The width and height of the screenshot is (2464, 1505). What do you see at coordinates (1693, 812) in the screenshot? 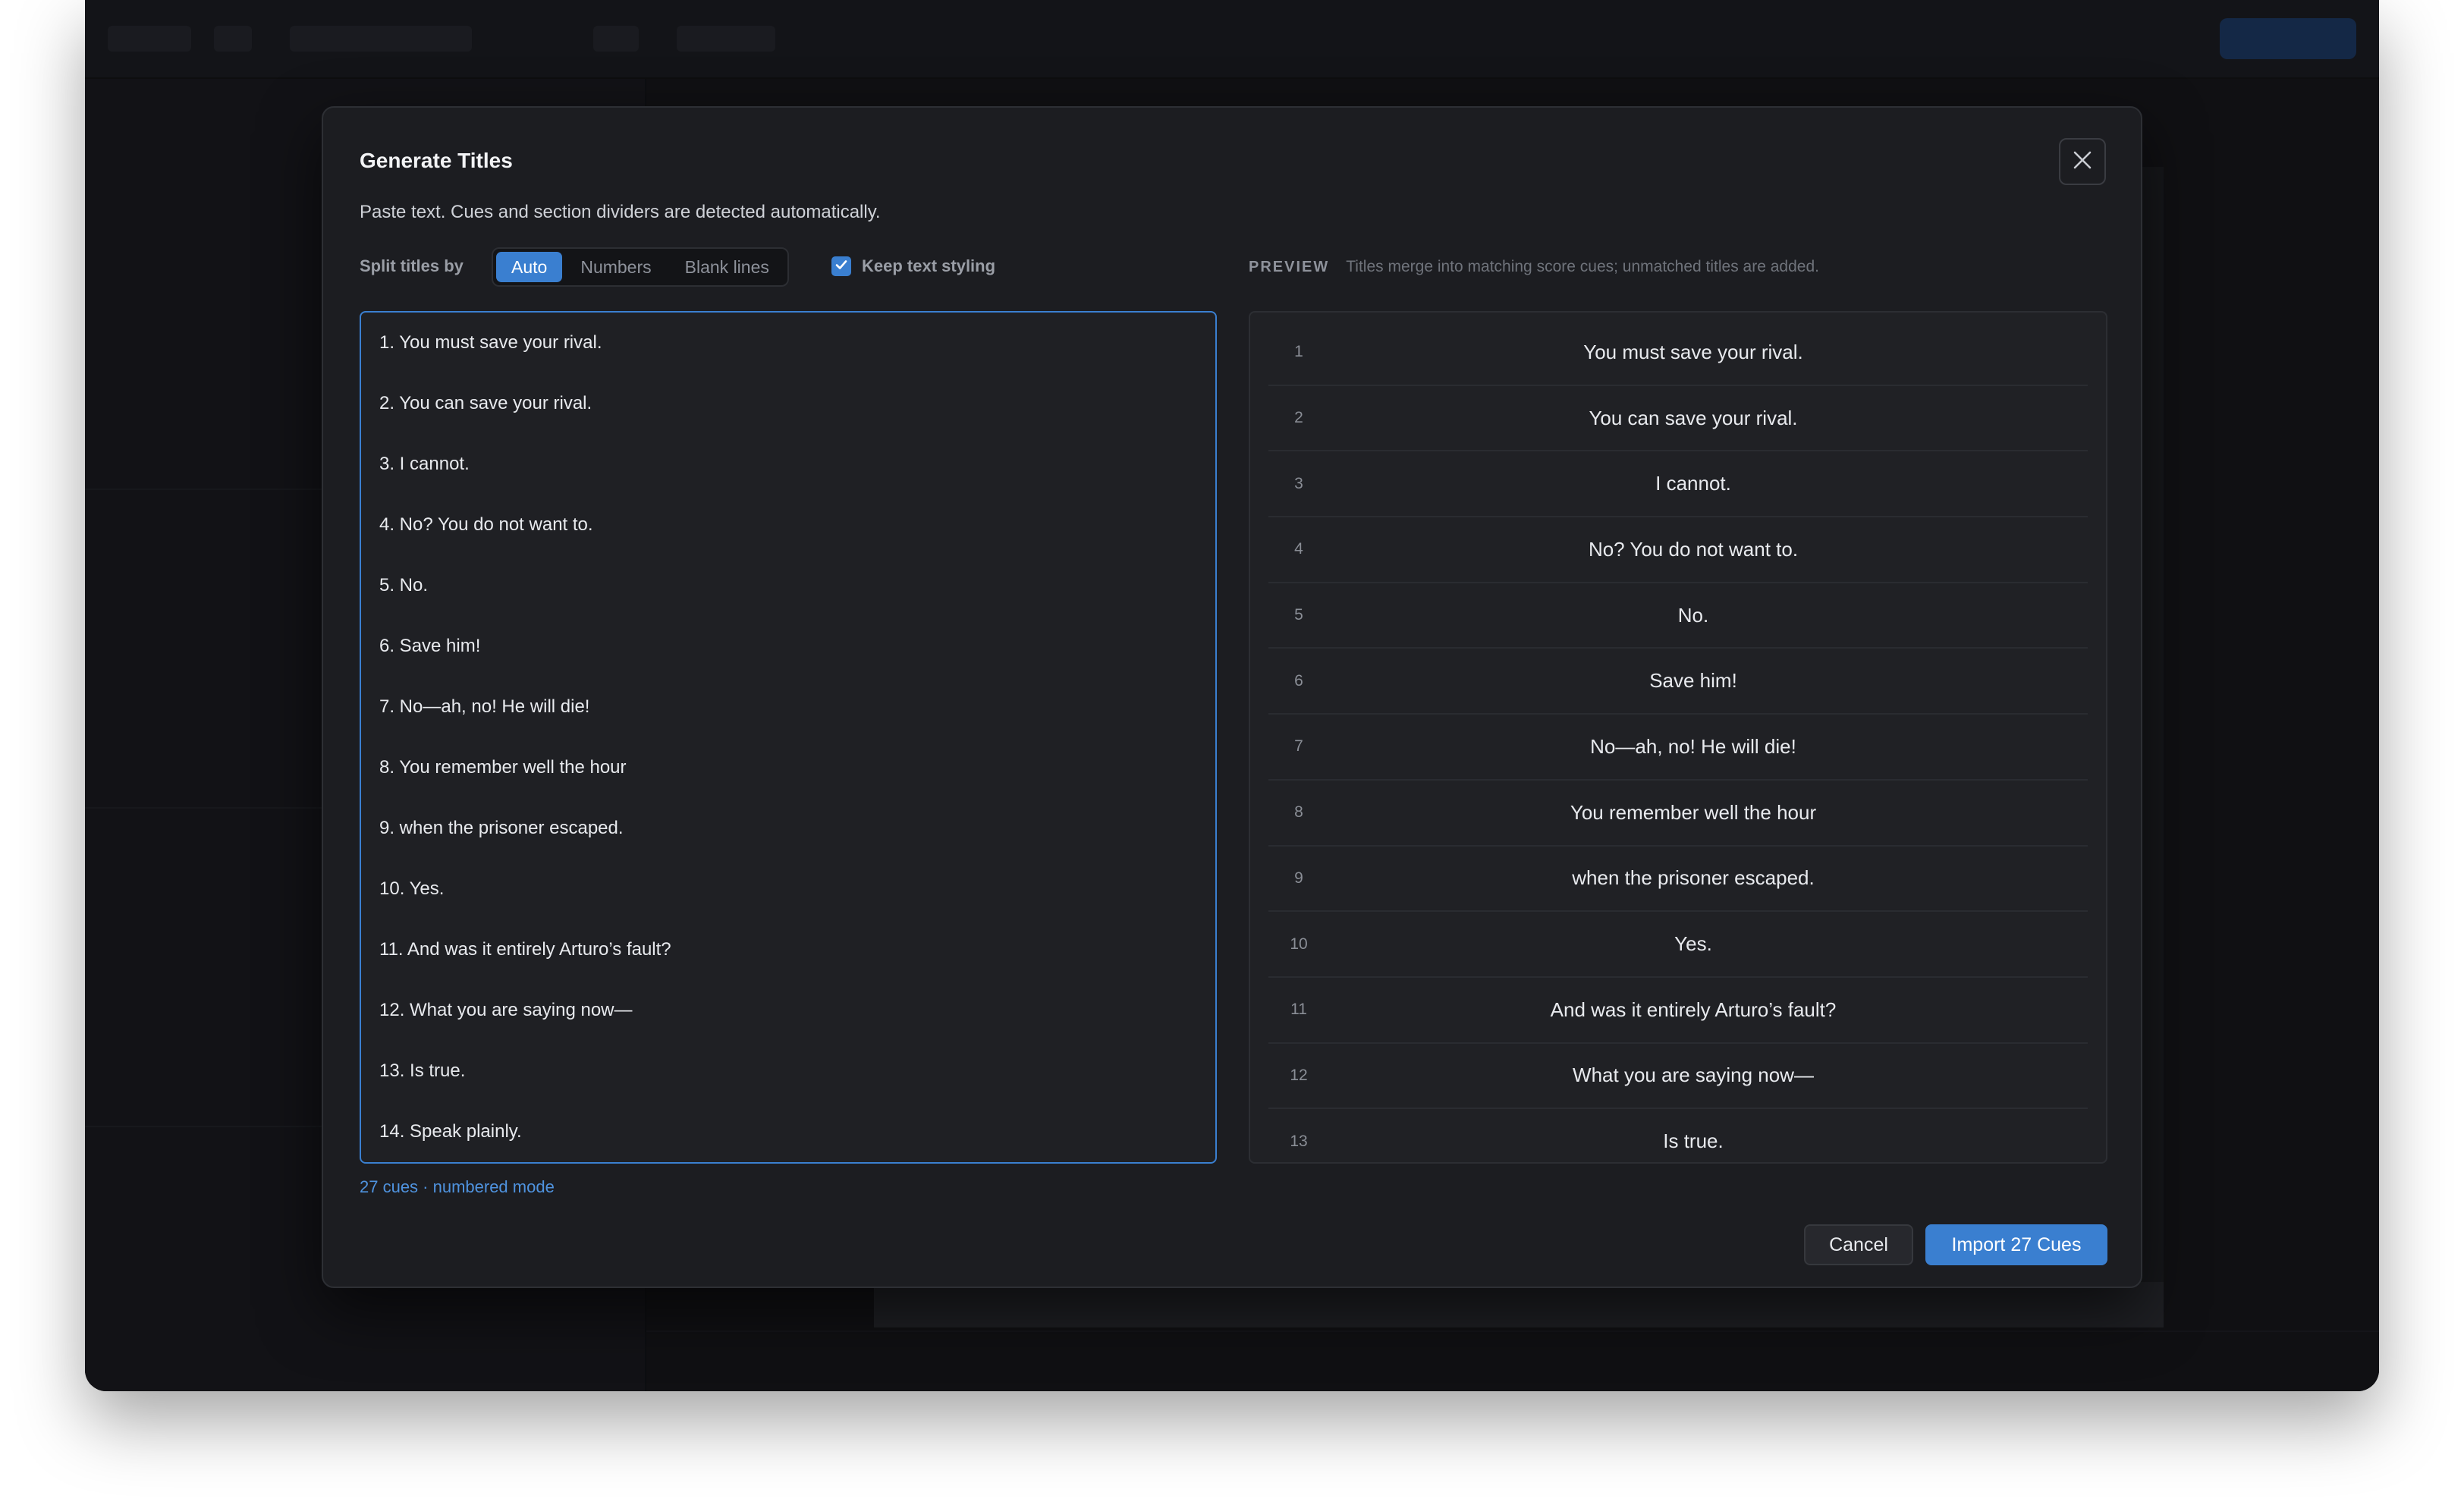
I see `preview-row-text: You remember well the hour` at bounding box center [1693, 812].